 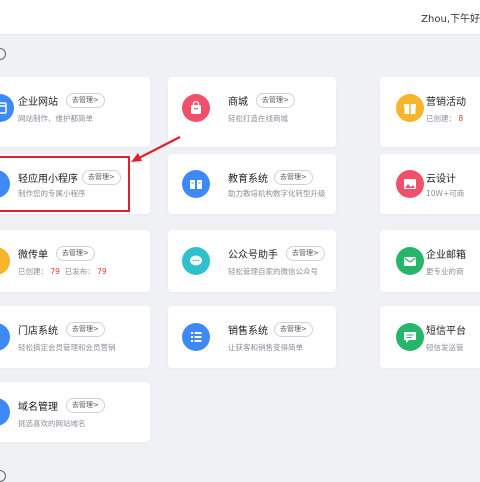 I want to click on card-store-system: 门店系统 去管理> 轻松搞定会员管理和会员营销, so click(x=75, y=337).